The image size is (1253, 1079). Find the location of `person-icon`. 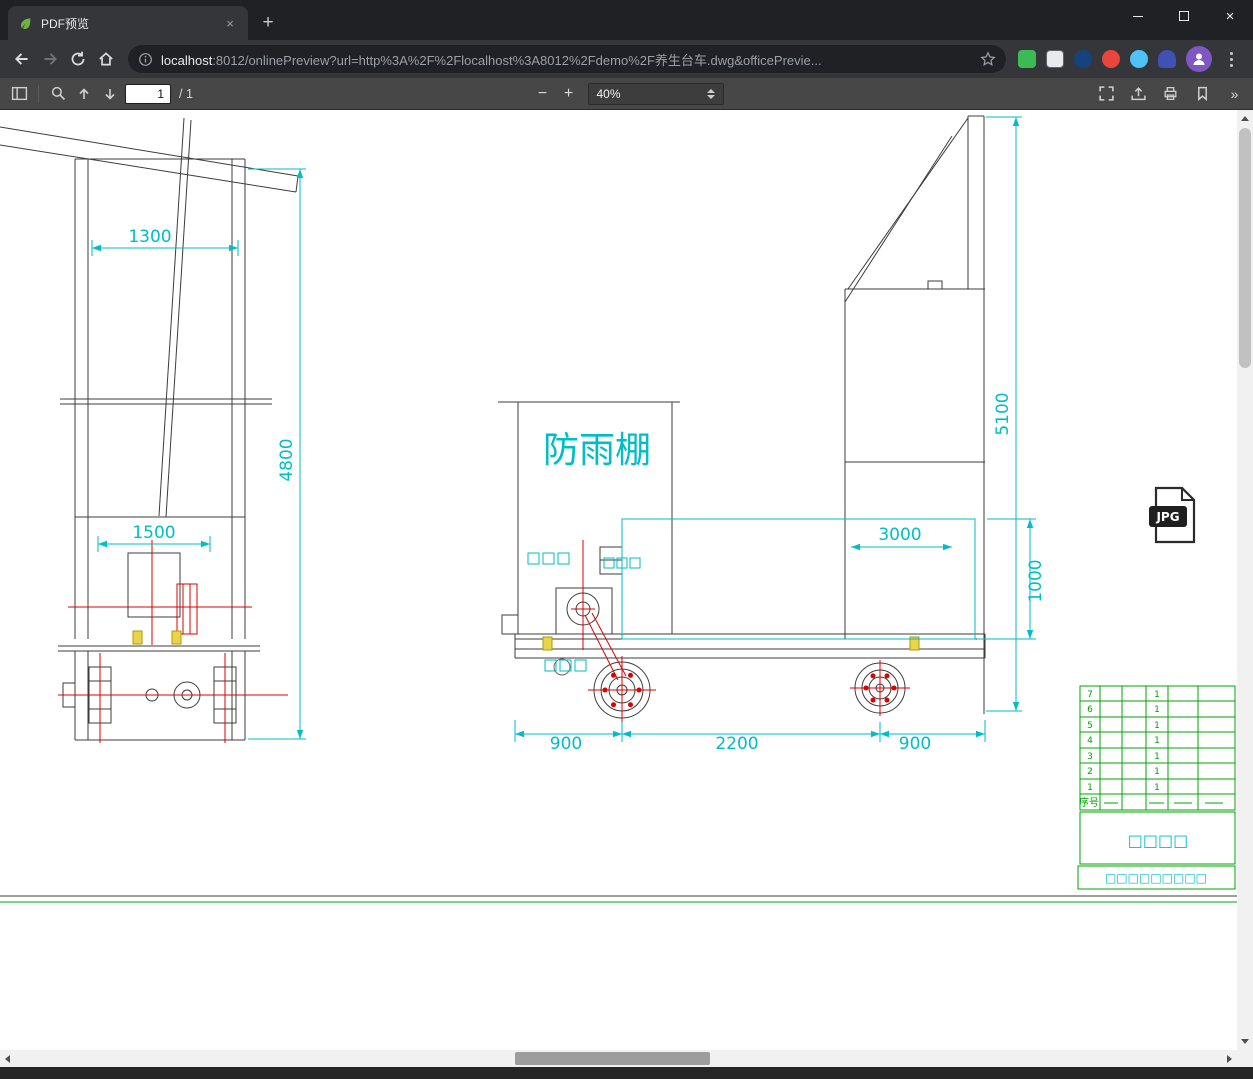

person-icon is located at coordinates (1199, 59).